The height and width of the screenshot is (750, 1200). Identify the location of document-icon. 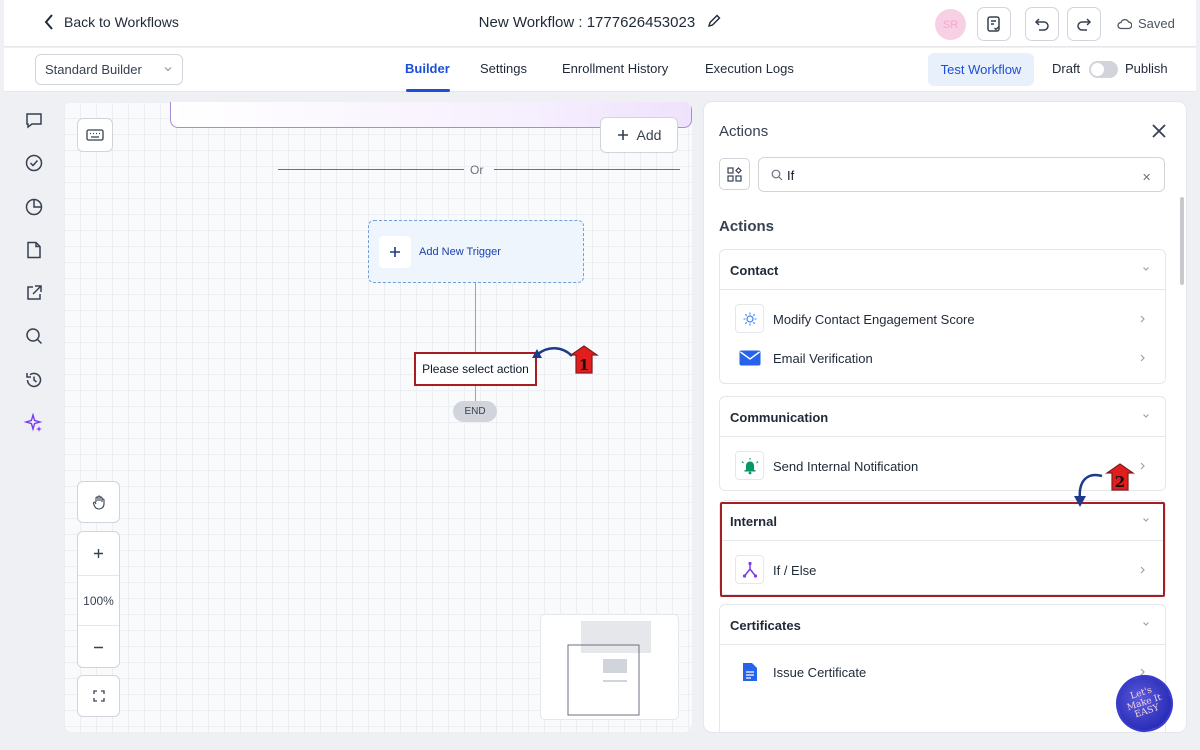
(749, 671).